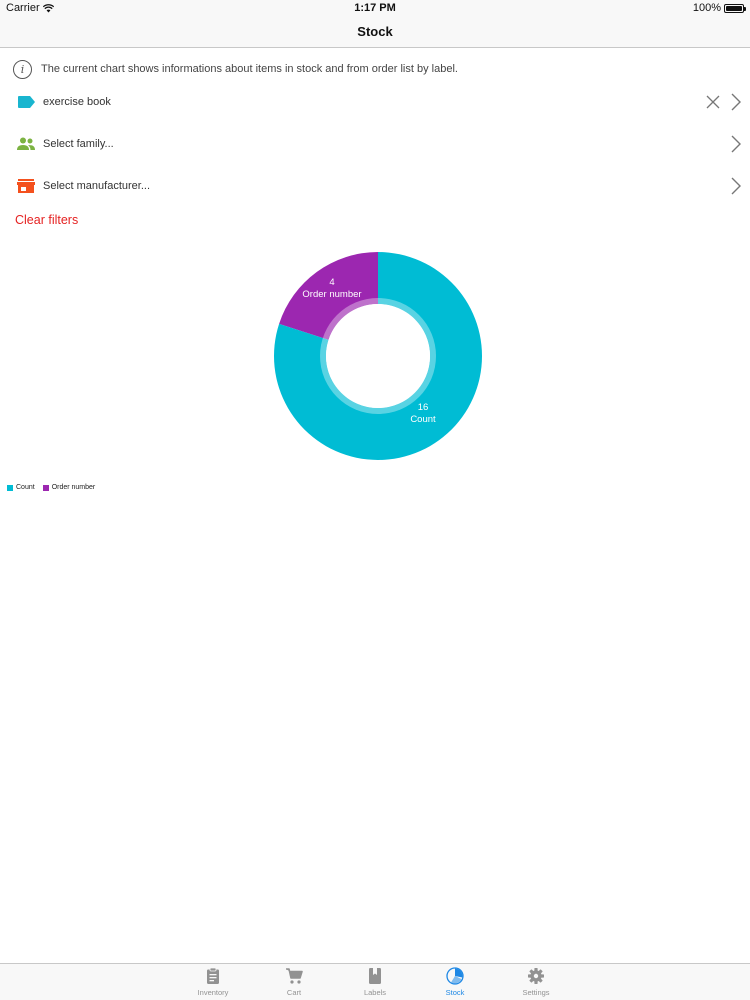  I want to click on slice-value-label: 4, so click(331, 282).